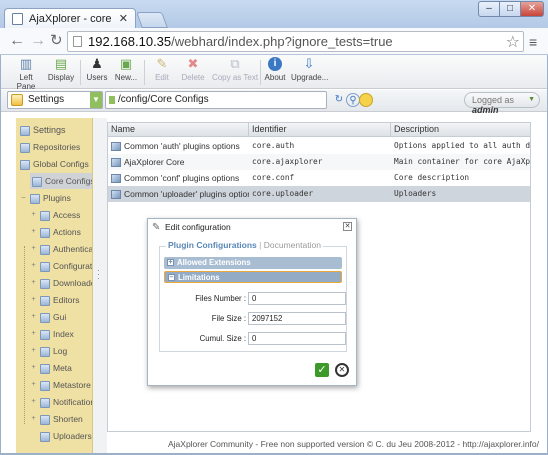 This screenshot has width=548, height=455. I want to click on sidebar-item-authentication: + Authentication, so click(61, 249).